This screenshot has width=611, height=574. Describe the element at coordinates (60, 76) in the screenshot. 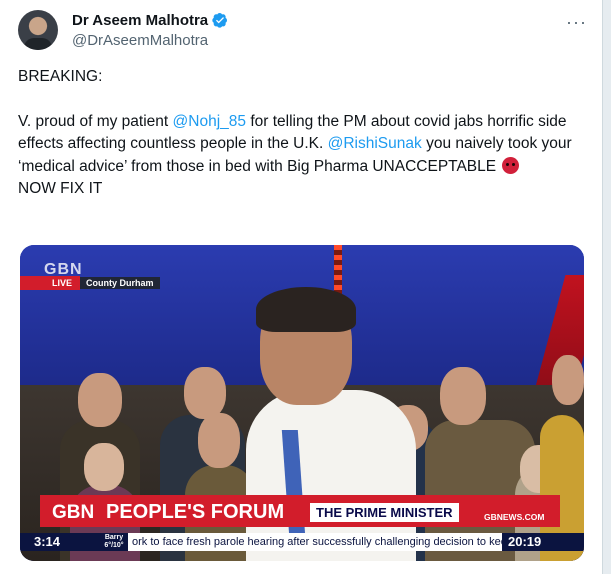

I see `tweet-line-breaking: BREAKING:` at that location.